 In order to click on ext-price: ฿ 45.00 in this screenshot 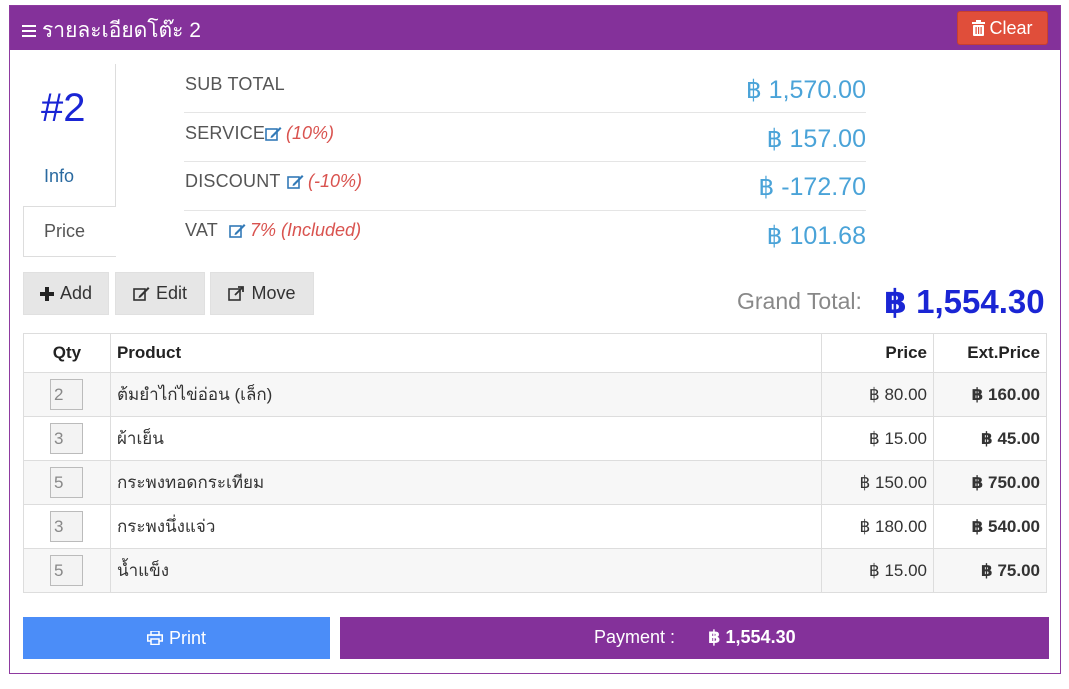, I will do `click(990, 438)`.